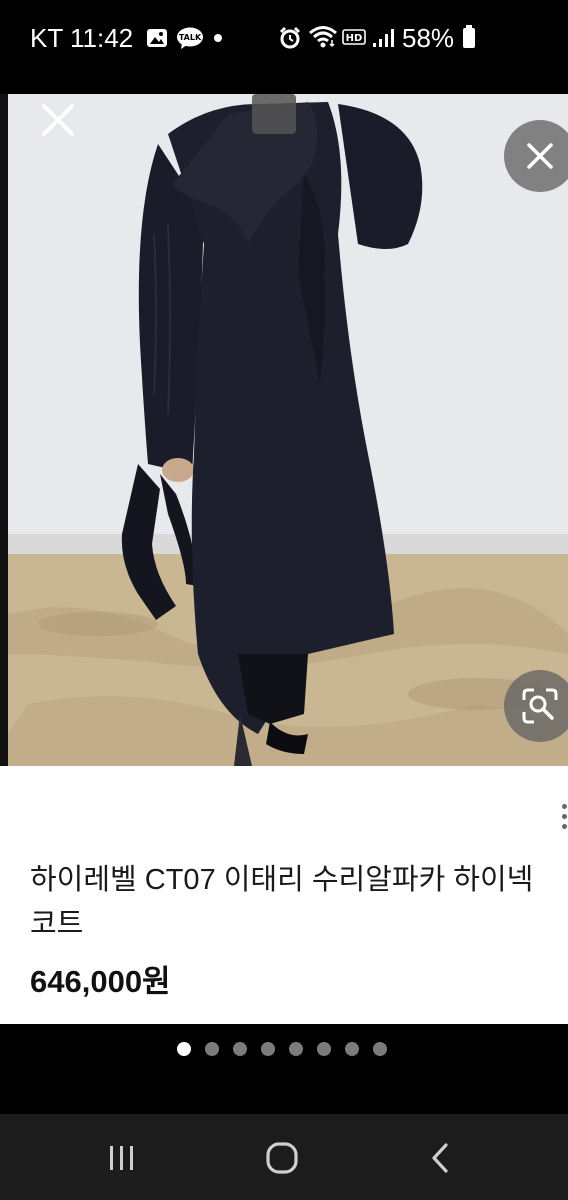 Image resolution: width=568 pixels, height=1200 pixels. I want to click on back-button, so click(442, 1158).